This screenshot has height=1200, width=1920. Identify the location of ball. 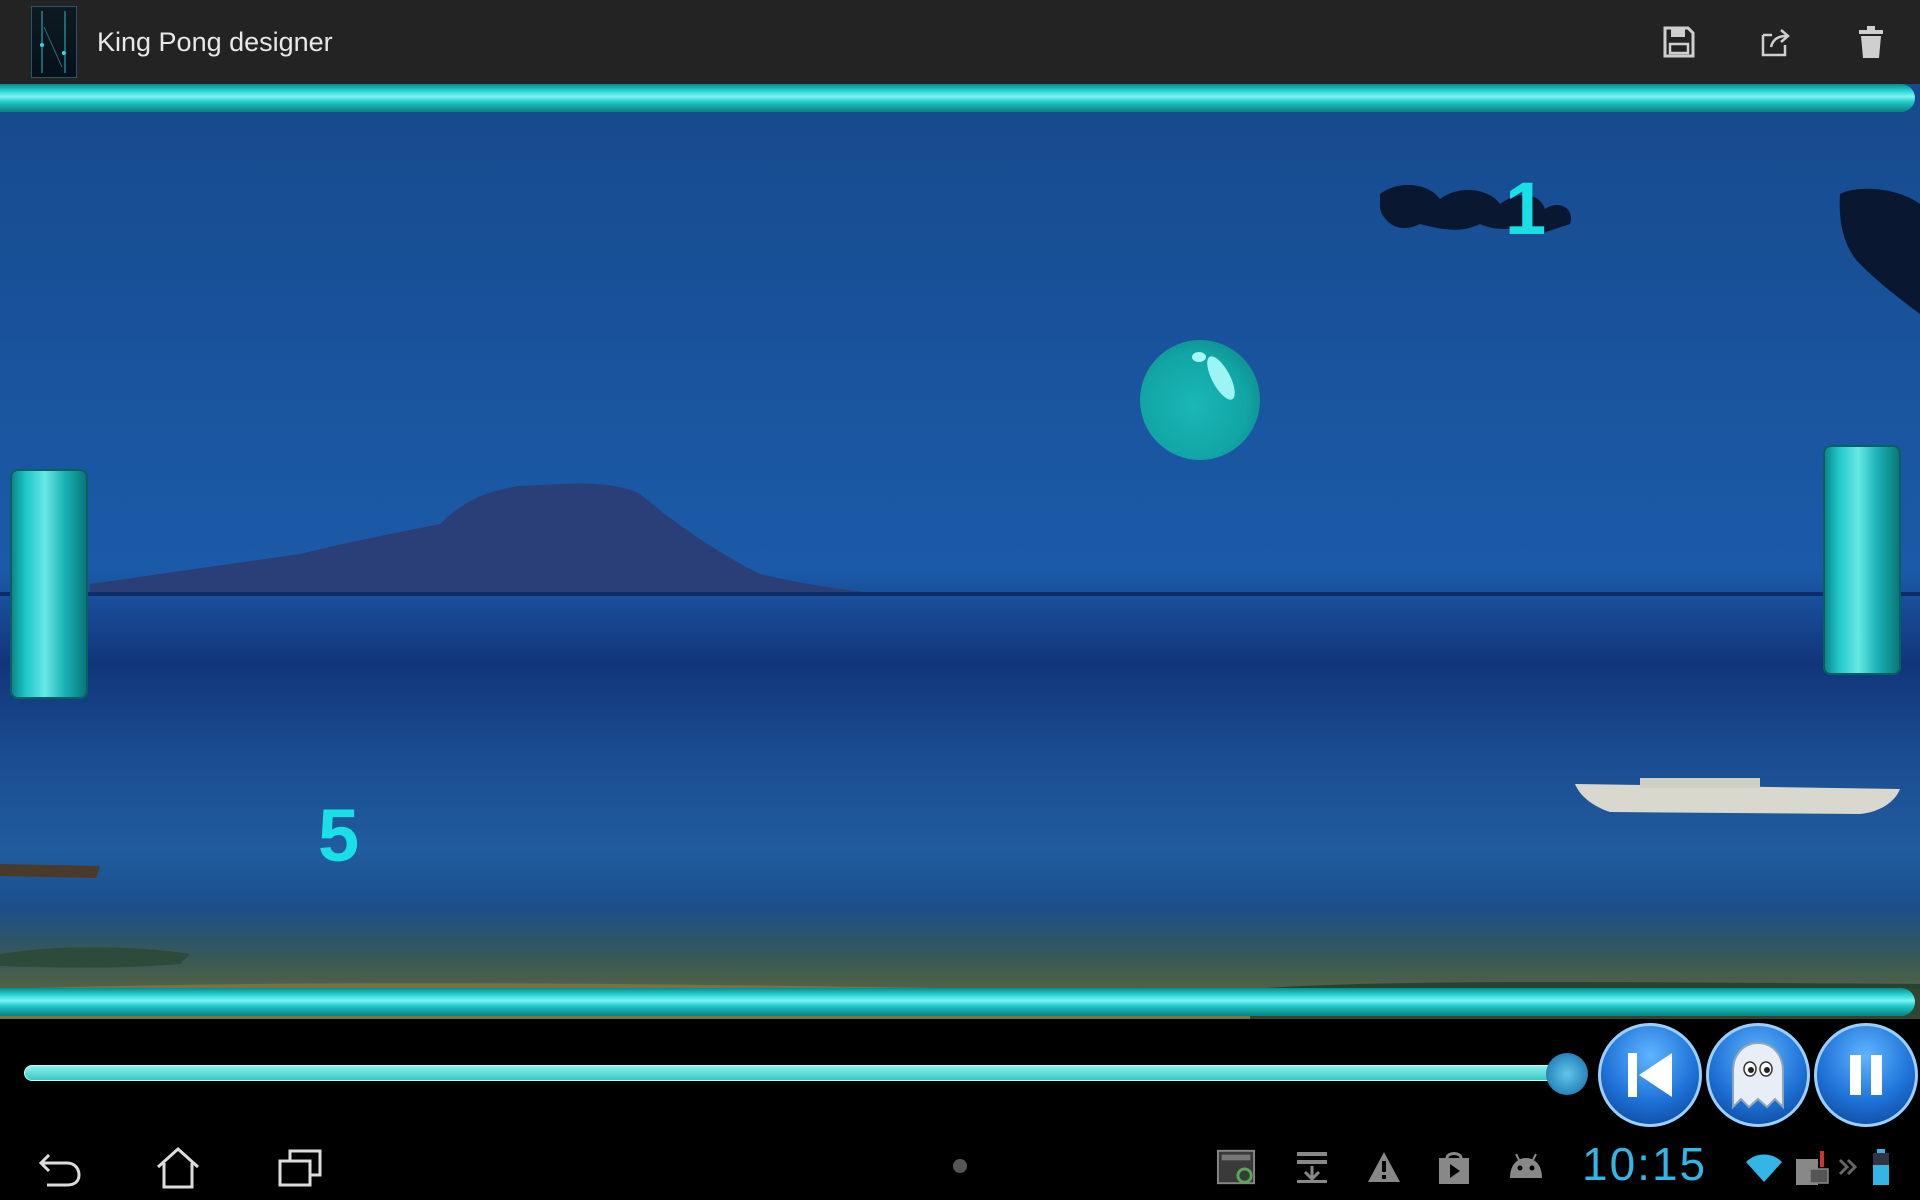
(1200, 400).